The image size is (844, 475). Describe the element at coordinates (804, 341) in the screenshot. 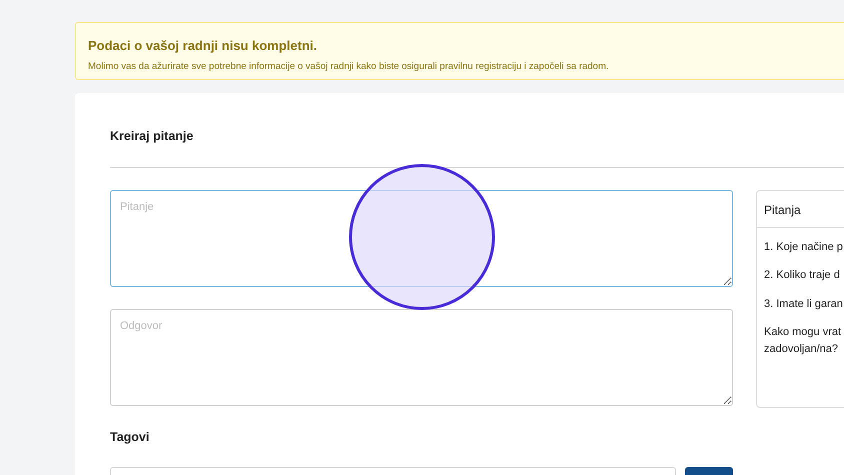

I see `question-item: Kako mogu vrat zadovoljan/na?` at that location.